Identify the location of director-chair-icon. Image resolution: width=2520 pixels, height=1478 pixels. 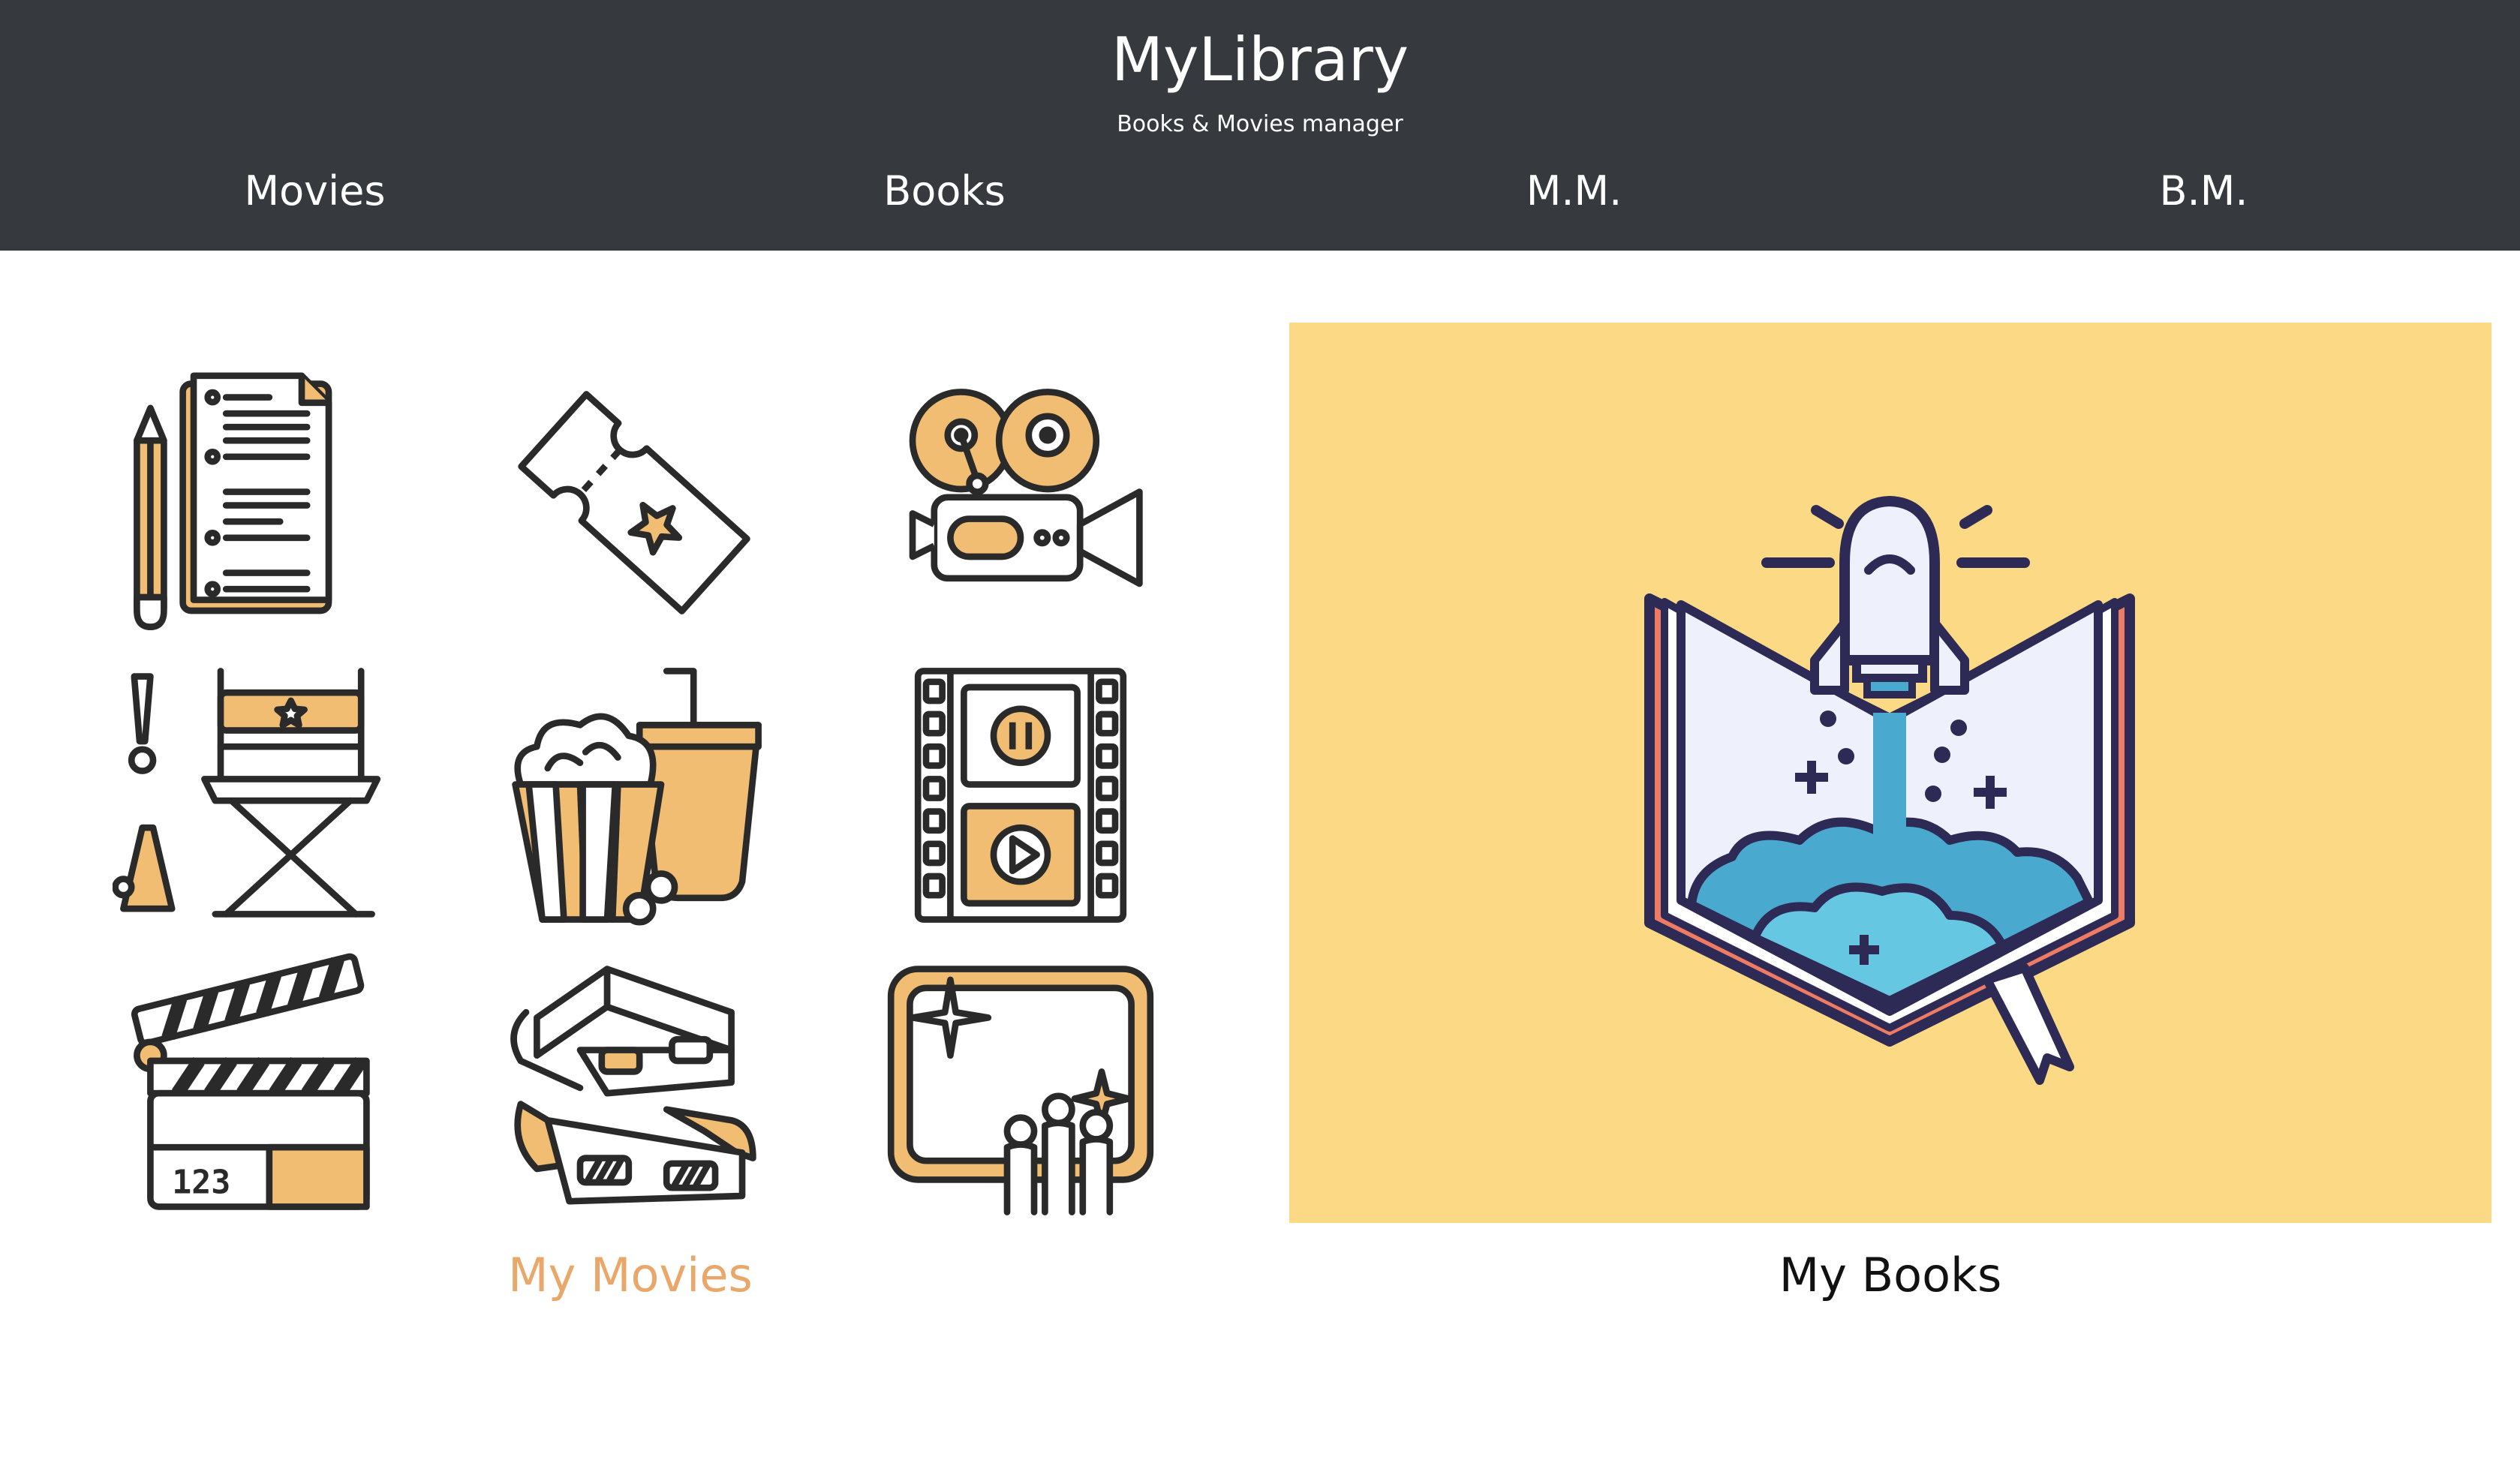
(248, 795).